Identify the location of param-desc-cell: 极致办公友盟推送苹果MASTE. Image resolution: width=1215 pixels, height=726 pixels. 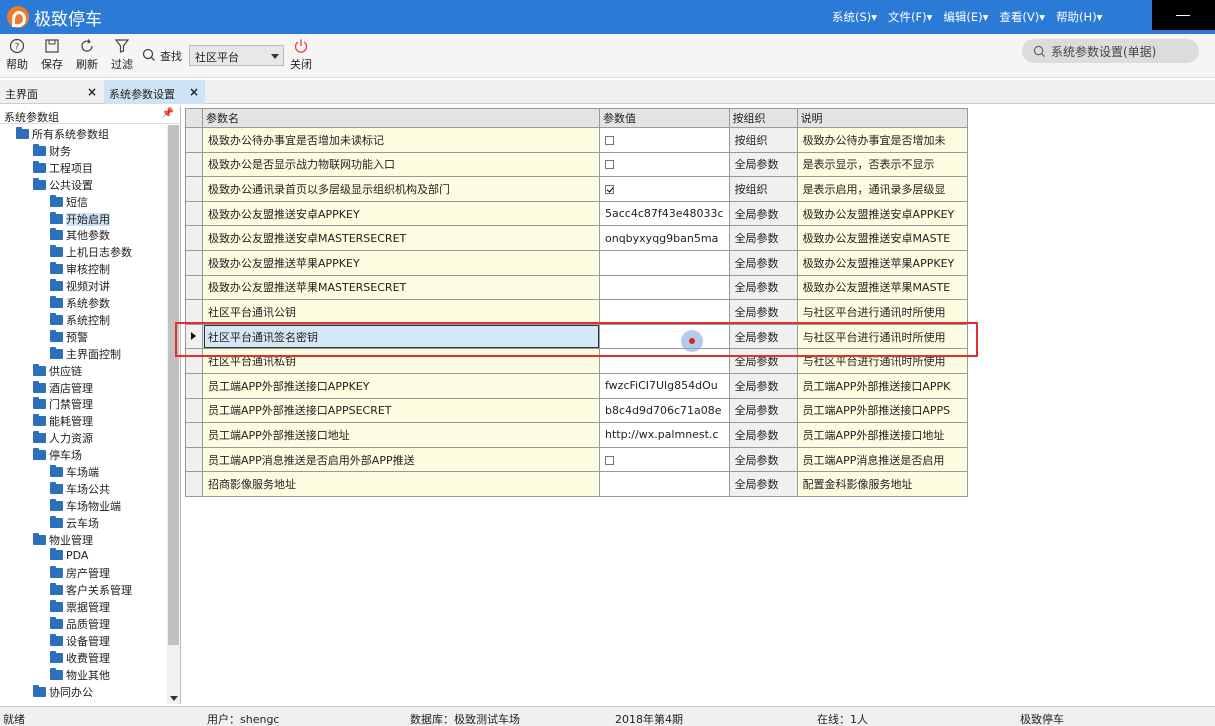
(882, 287).